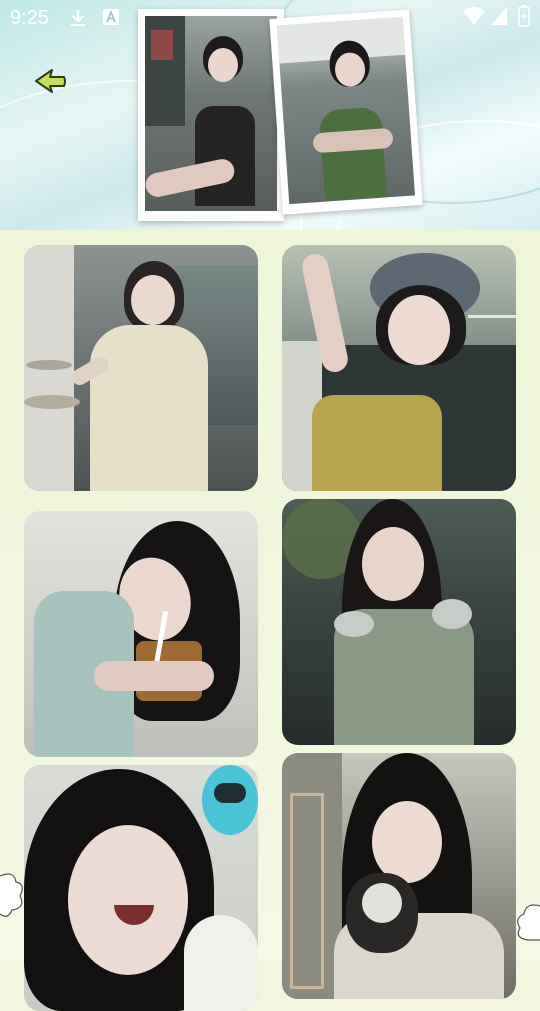 This screenshot has width=540, height=1011. What do you see at coordinates (528, 922) in the screenshot?
I see `cloud-doodle-right` at bounding box center [528, 922].